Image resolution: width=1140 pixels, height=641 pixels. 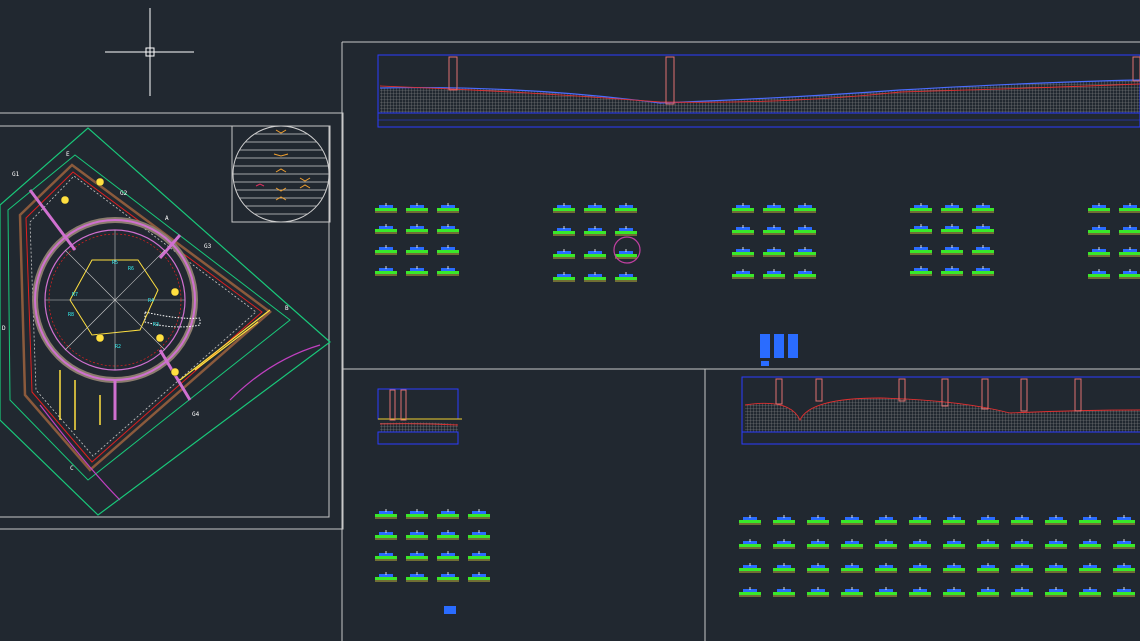 What do you see at coordinates (4, 328) in the screenshot?
I see `point-label: D` at bounding box center [4, 328].